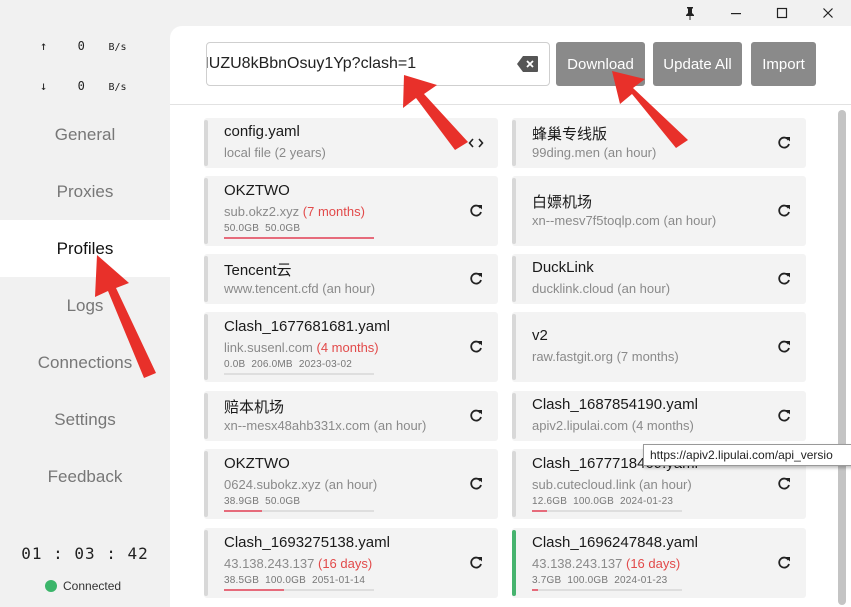 The width and height of the screenshot is (851, 607). I want to click on profile-description: sub.cutecloud.link (an hour), so click(612, 484).